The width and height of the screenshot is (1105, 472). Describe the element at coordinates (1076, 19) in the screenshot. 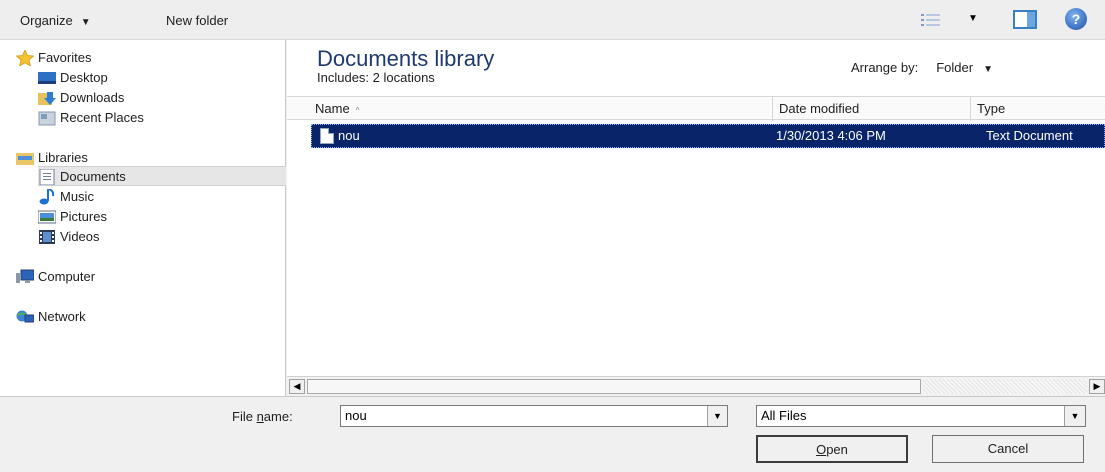

I see `help-icon: ?` at that location.